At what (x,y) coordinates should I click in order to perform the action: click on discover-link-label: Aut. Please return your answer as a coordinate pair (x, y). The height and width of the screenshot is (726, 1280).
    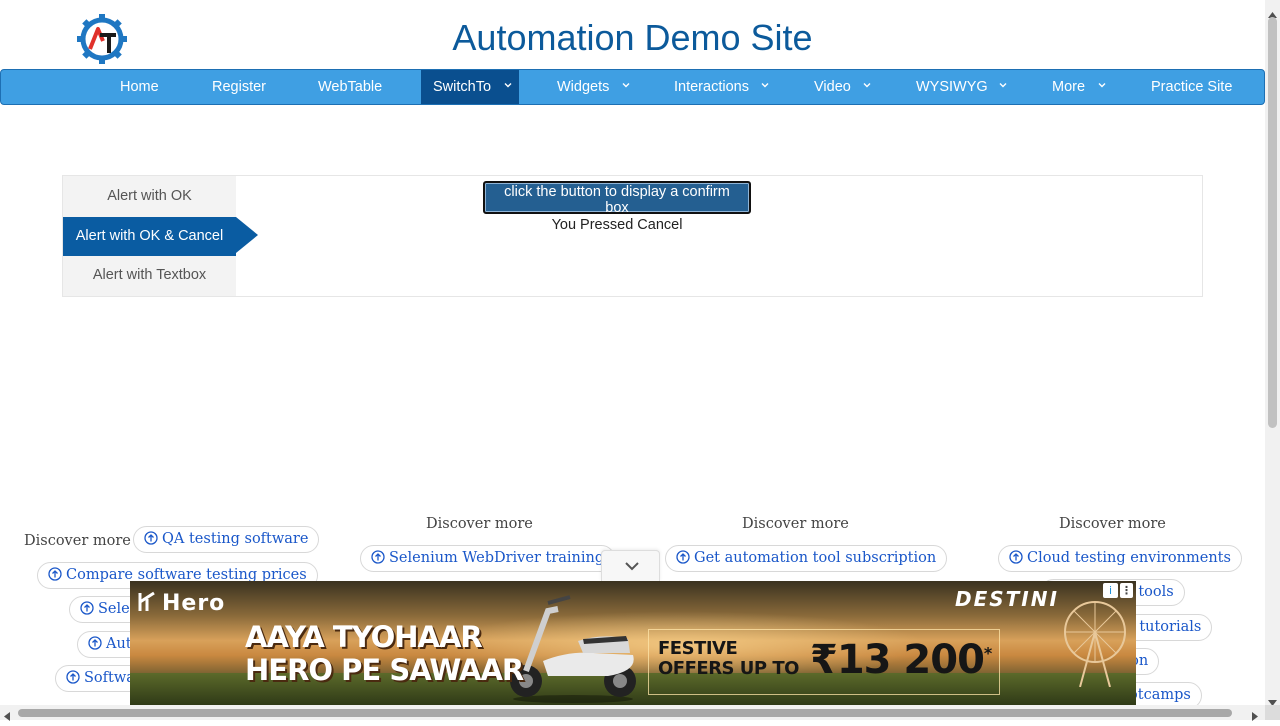
    Looking at the image, I should click on (119, 644).